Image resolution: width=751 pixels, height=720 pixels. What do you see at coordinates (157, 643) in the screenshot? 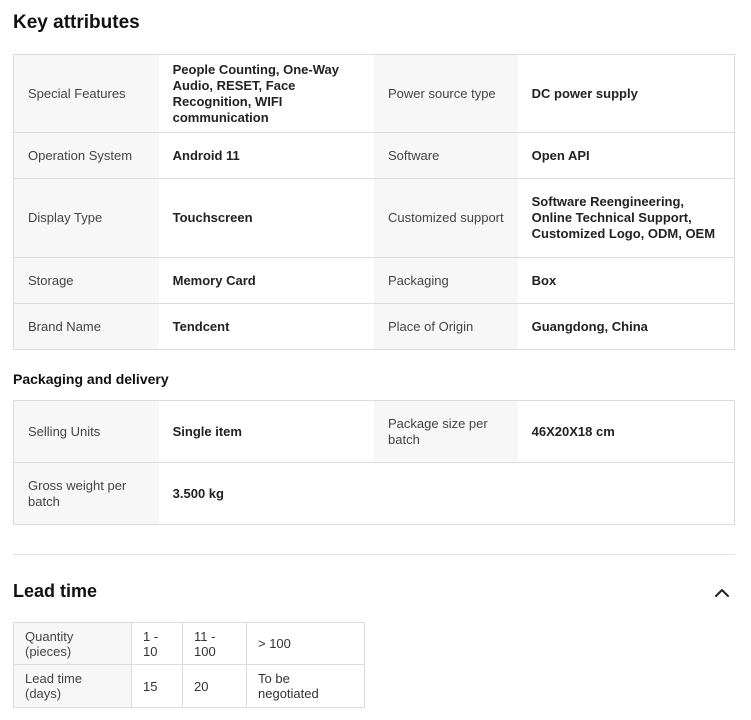
I see `lead-quantity-range: 1 - 10` at bounding box center [157, 643].